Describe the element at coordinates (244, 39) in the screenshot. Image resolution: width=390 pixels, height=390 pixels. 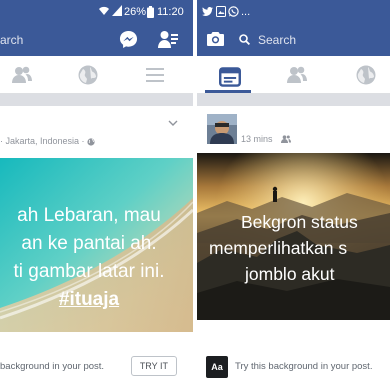
I see `search-icon` at that location.